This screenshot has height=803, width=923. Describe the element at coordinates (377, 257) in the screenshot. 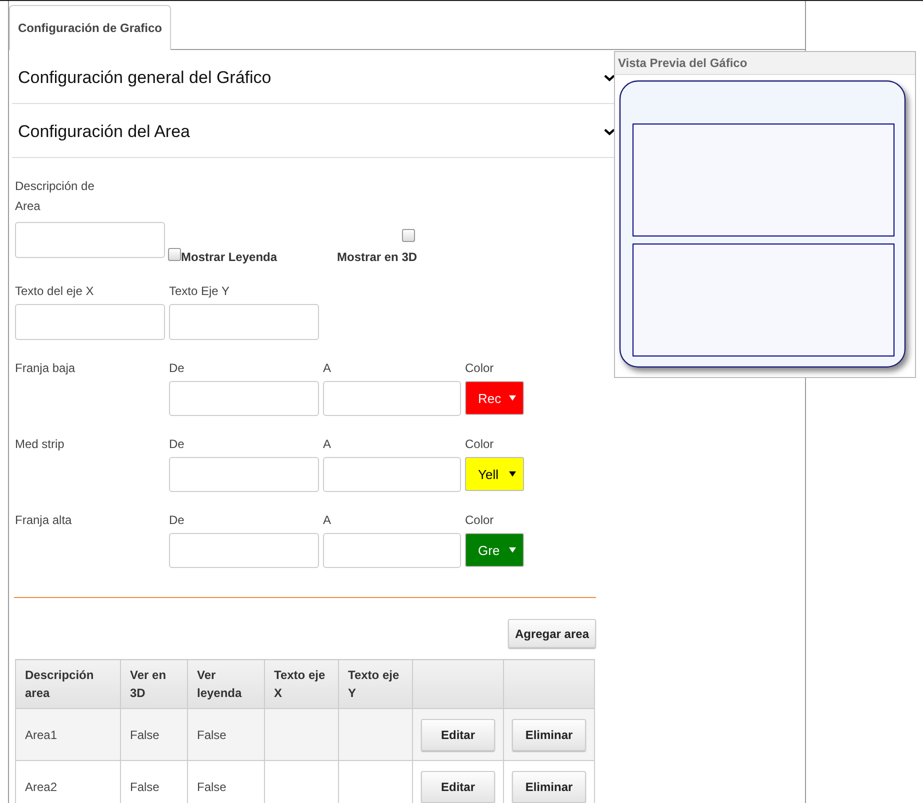

I see `checkbox-label: Mostrar en 3D` at that location.